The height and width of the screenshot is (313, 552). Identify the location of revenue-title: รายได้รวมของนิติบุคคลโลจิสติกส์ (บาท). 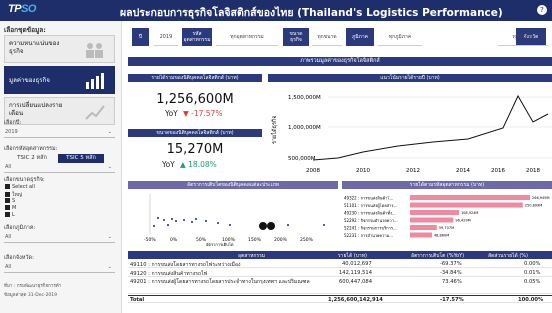
(195, 78).